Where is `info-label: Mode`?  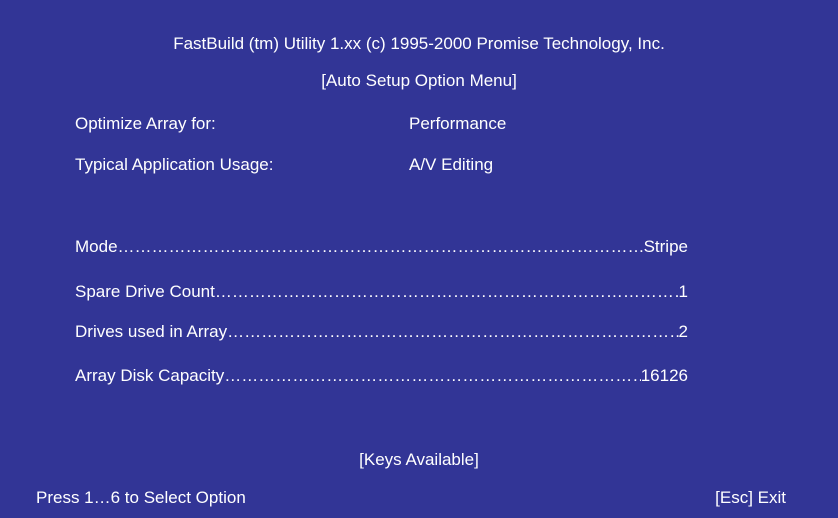
info-label: Mode is located at coordinates (96, 246).